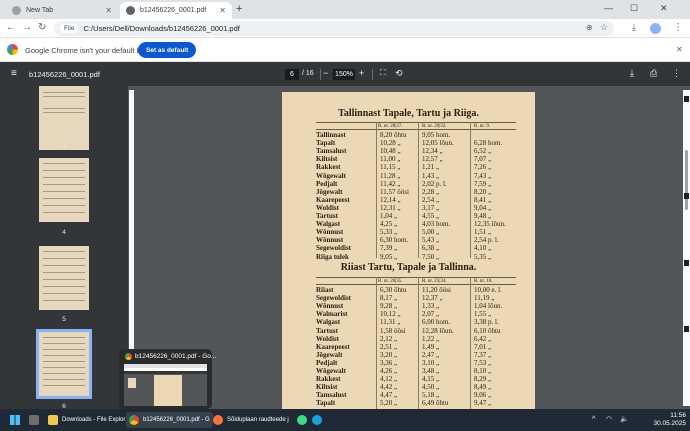 The width and height of the screenshot is (690, 431). I want to click on tab-label: New Tab, so click(40, 10).